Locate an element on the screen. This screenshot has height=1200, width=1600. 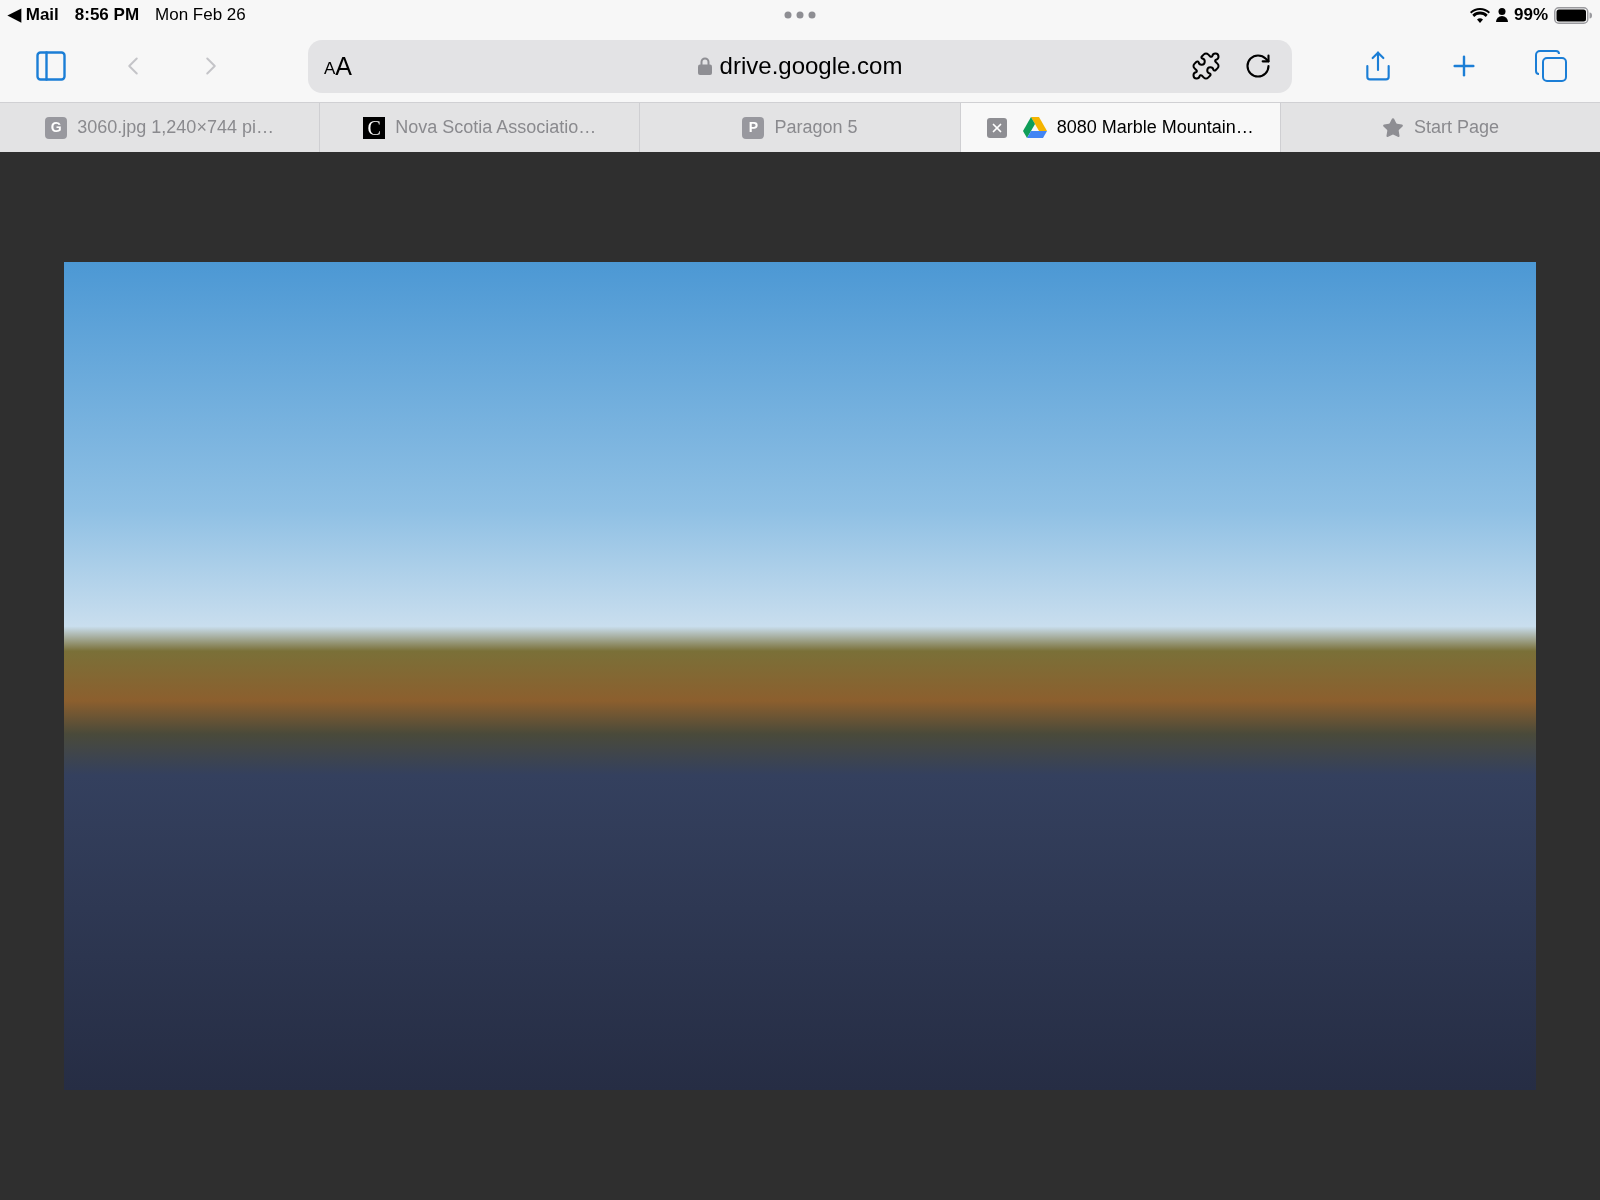
reload-button is located at coordinates (1258, 66).